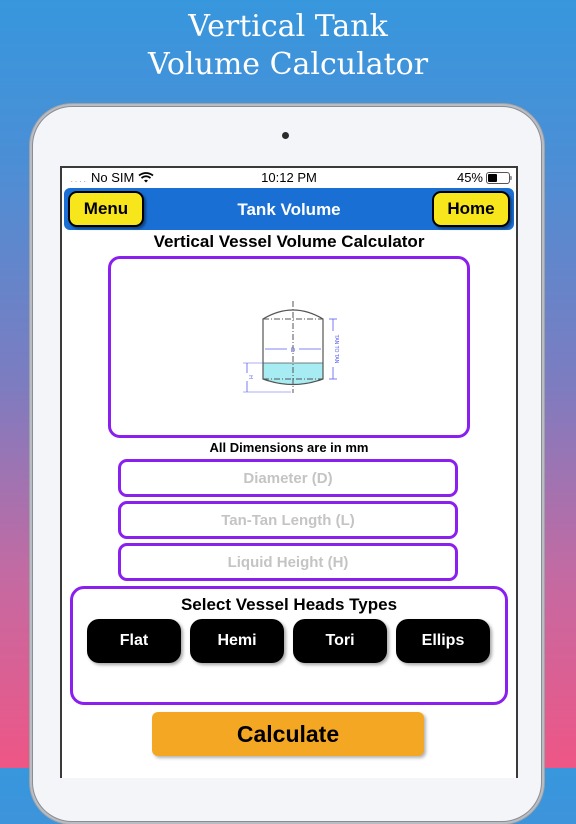 The image size is (576, 824). Describe the element at coordinates (288, 562) in the screenshot. I see `liquid-height-input` at that location.